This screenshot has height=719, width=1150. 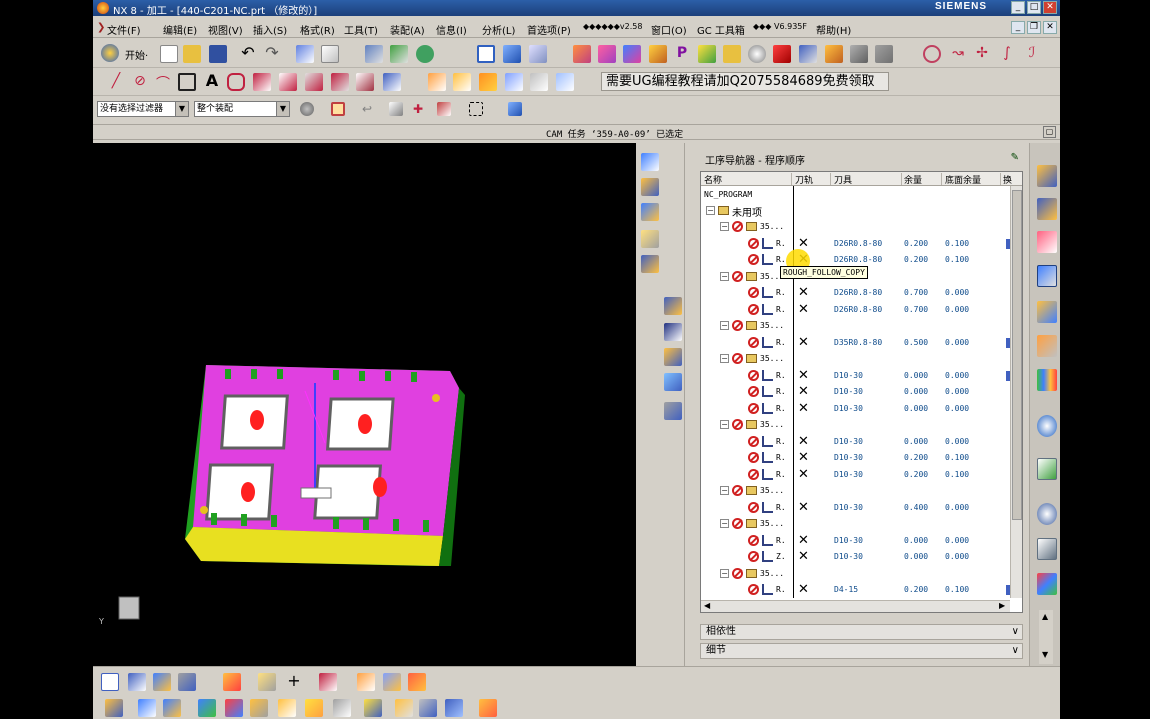 I want to click on select-feature-icon: ✚, so click(x=420, y=109).